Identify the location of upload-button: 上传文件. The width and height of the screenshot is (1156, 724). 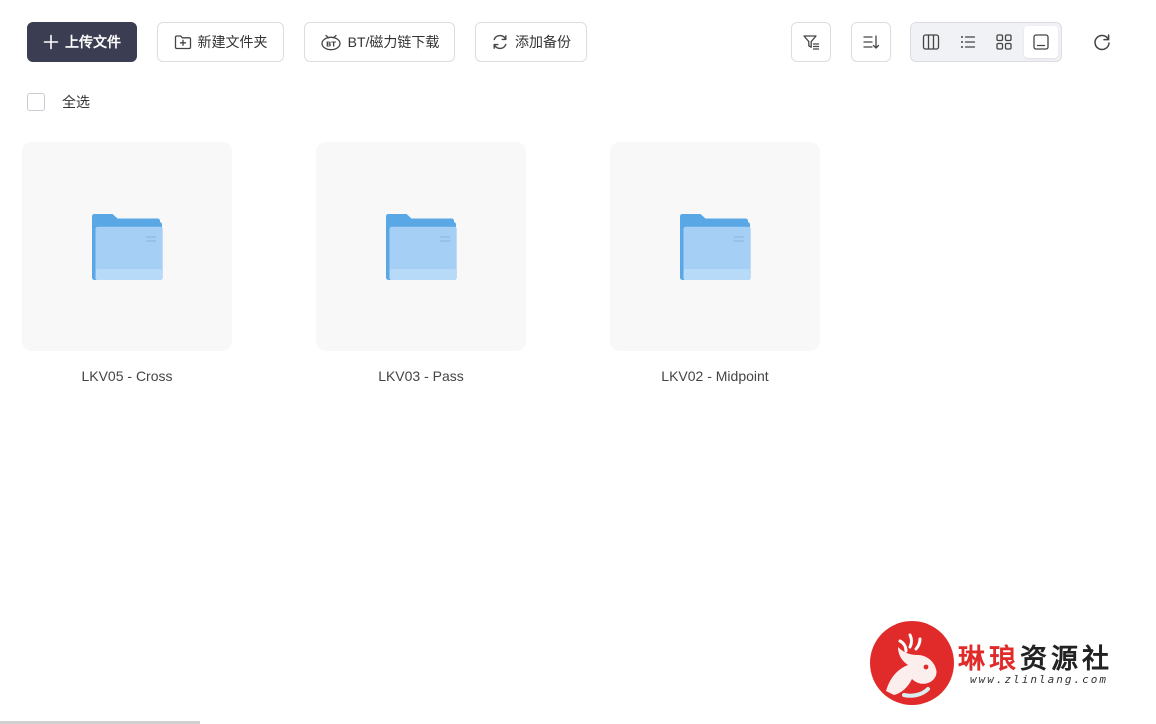
(82, 42).